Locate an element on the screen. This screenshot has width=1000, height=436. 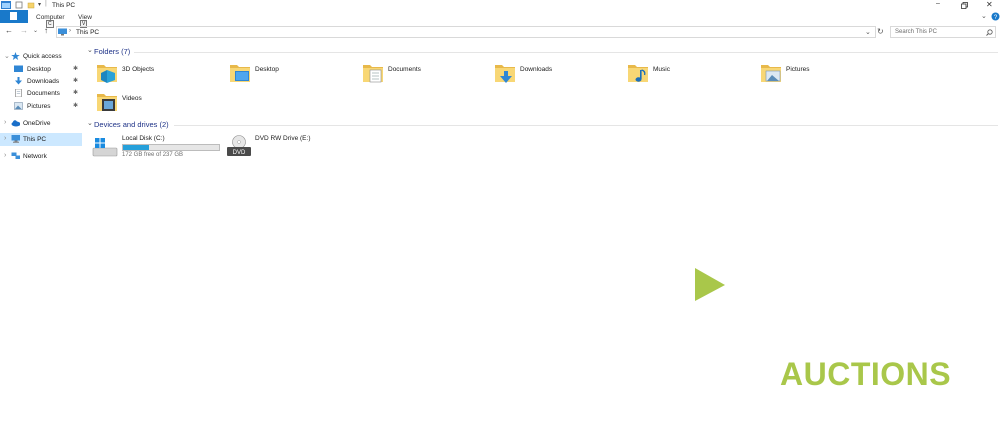
folder-item-desktop: Desktop is located at coordinates (286, 74).